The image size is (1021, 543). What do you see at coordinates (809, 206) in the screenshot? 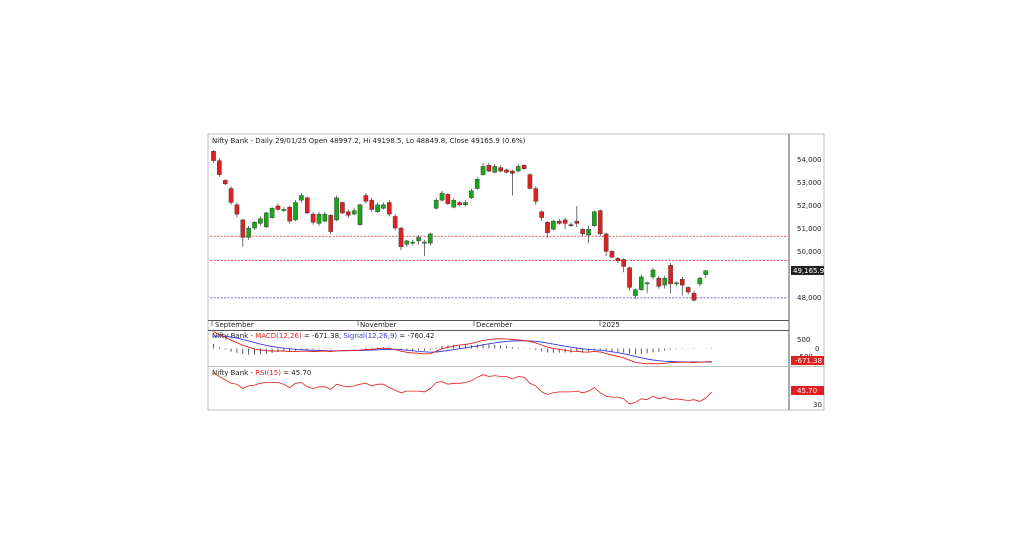
I see `price-tick-label: 52,000` at bounding box center [809, 206].